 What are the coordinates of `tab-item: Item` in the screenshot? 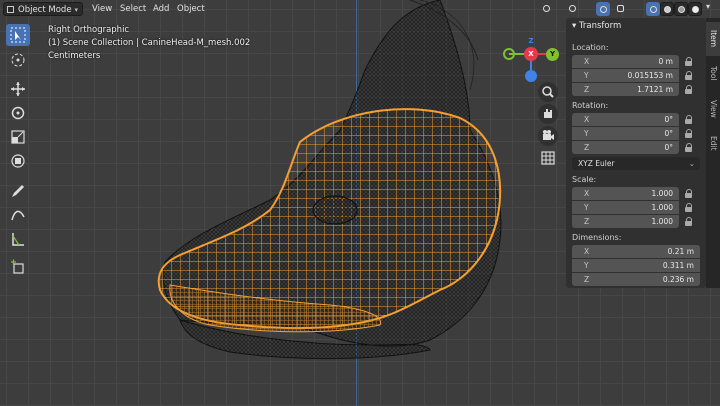 It's located at (713, 39).